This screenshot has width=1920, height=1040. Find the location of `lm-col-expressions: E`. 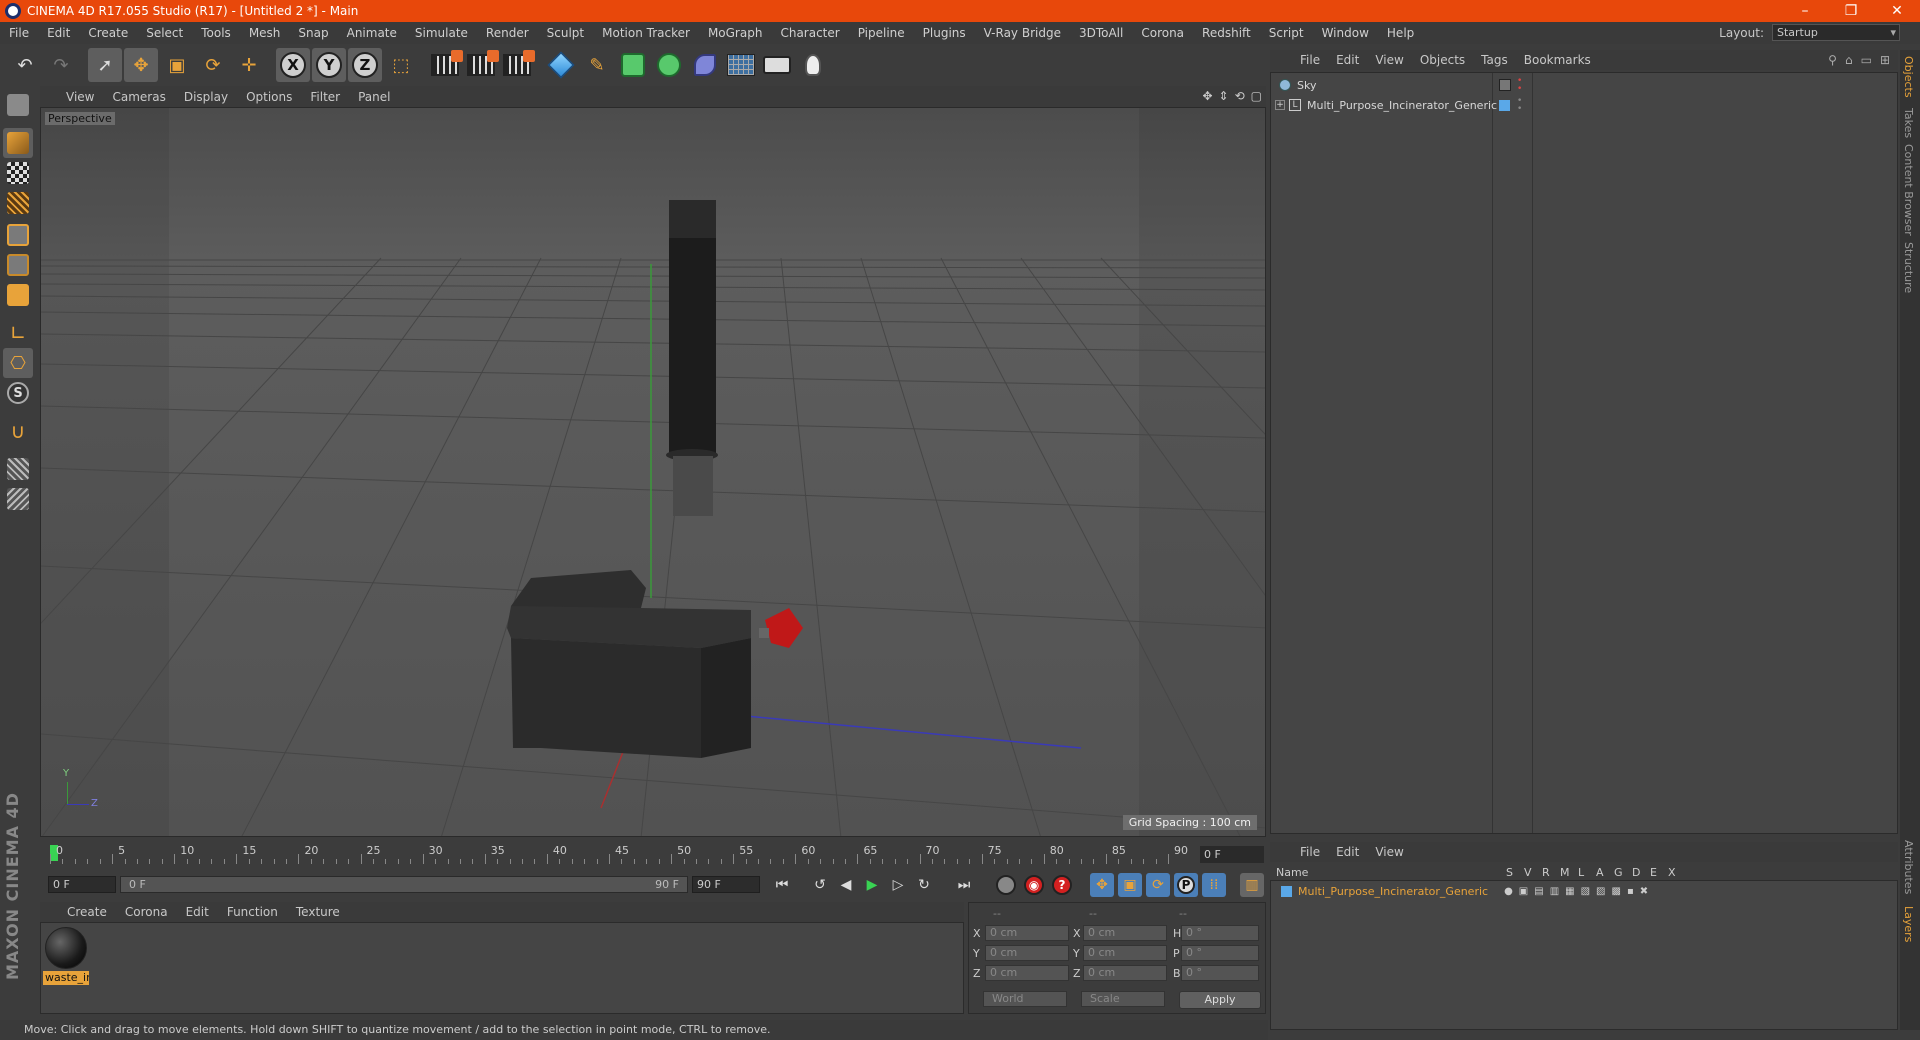

lm-col-expressions: E is located at coordinates (1653, 872).